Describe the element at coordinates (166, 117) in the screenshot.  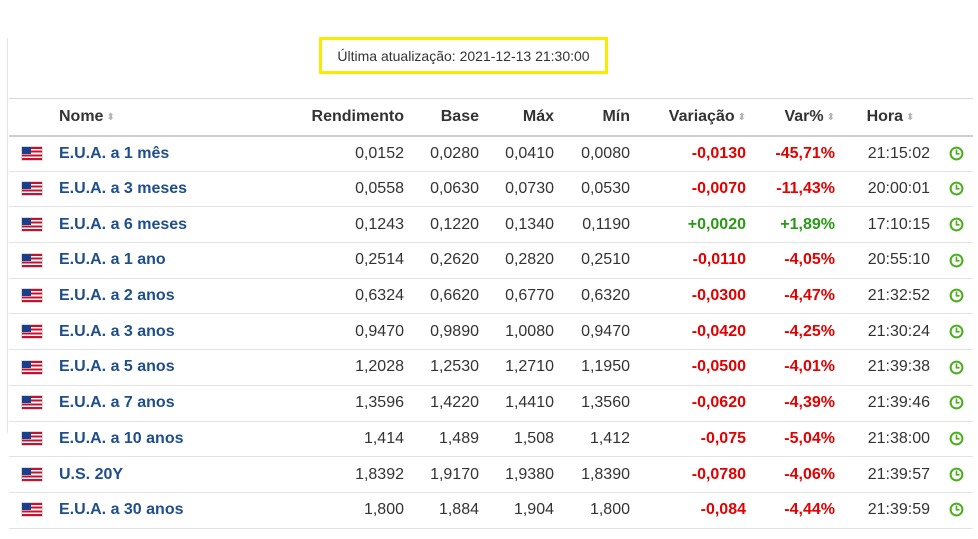
I see `header-name: Nome ⬍` at that location.